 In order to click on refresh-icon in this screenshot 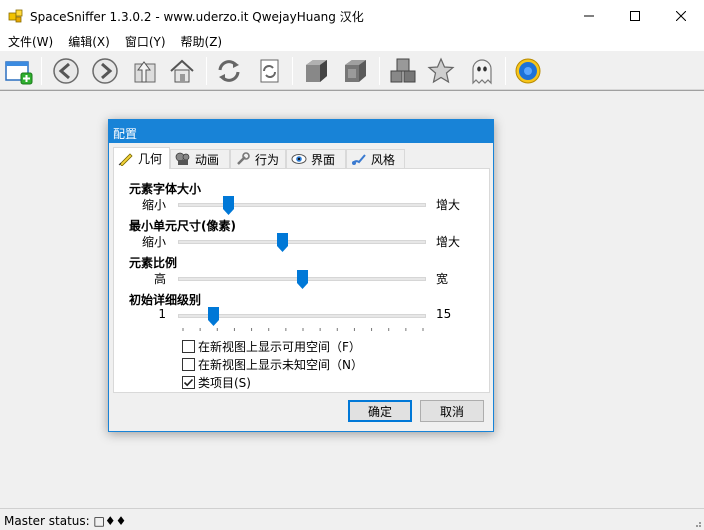, I will do `click(229, 71)`.